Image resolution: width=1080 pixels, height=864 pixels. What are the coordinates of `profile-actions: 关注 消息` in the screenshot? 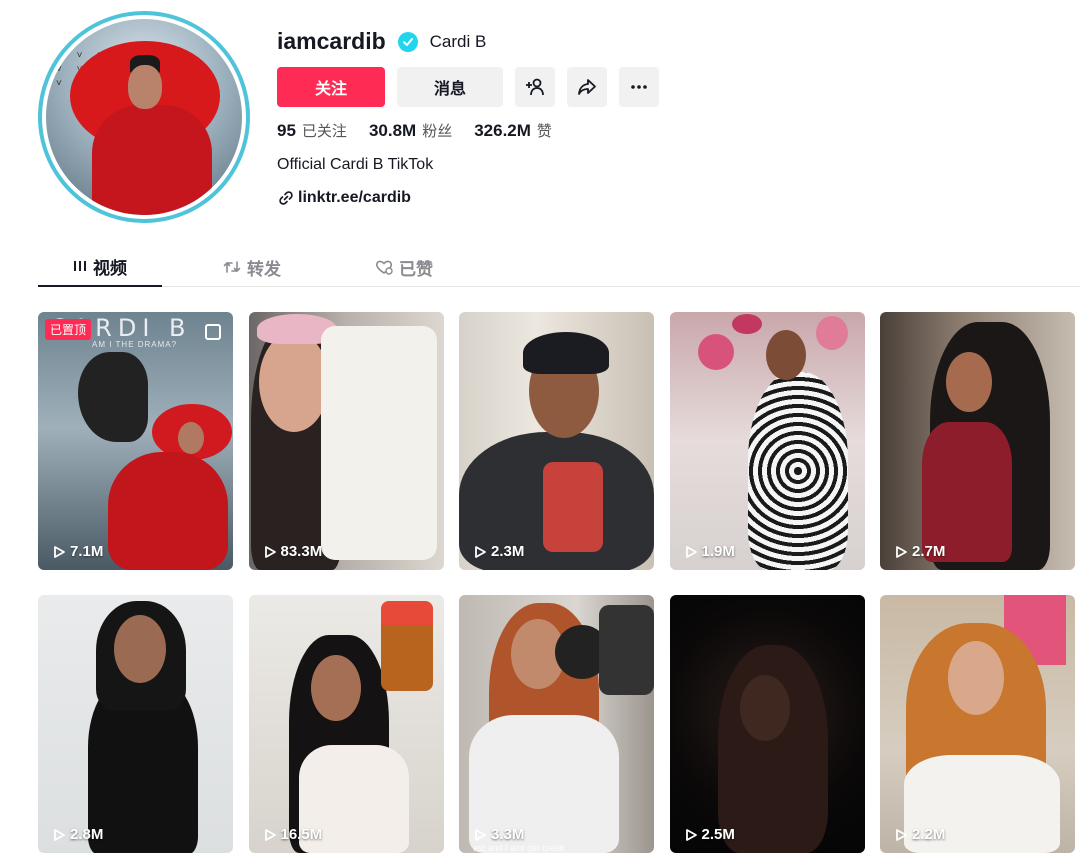 It's located at (468, 87).